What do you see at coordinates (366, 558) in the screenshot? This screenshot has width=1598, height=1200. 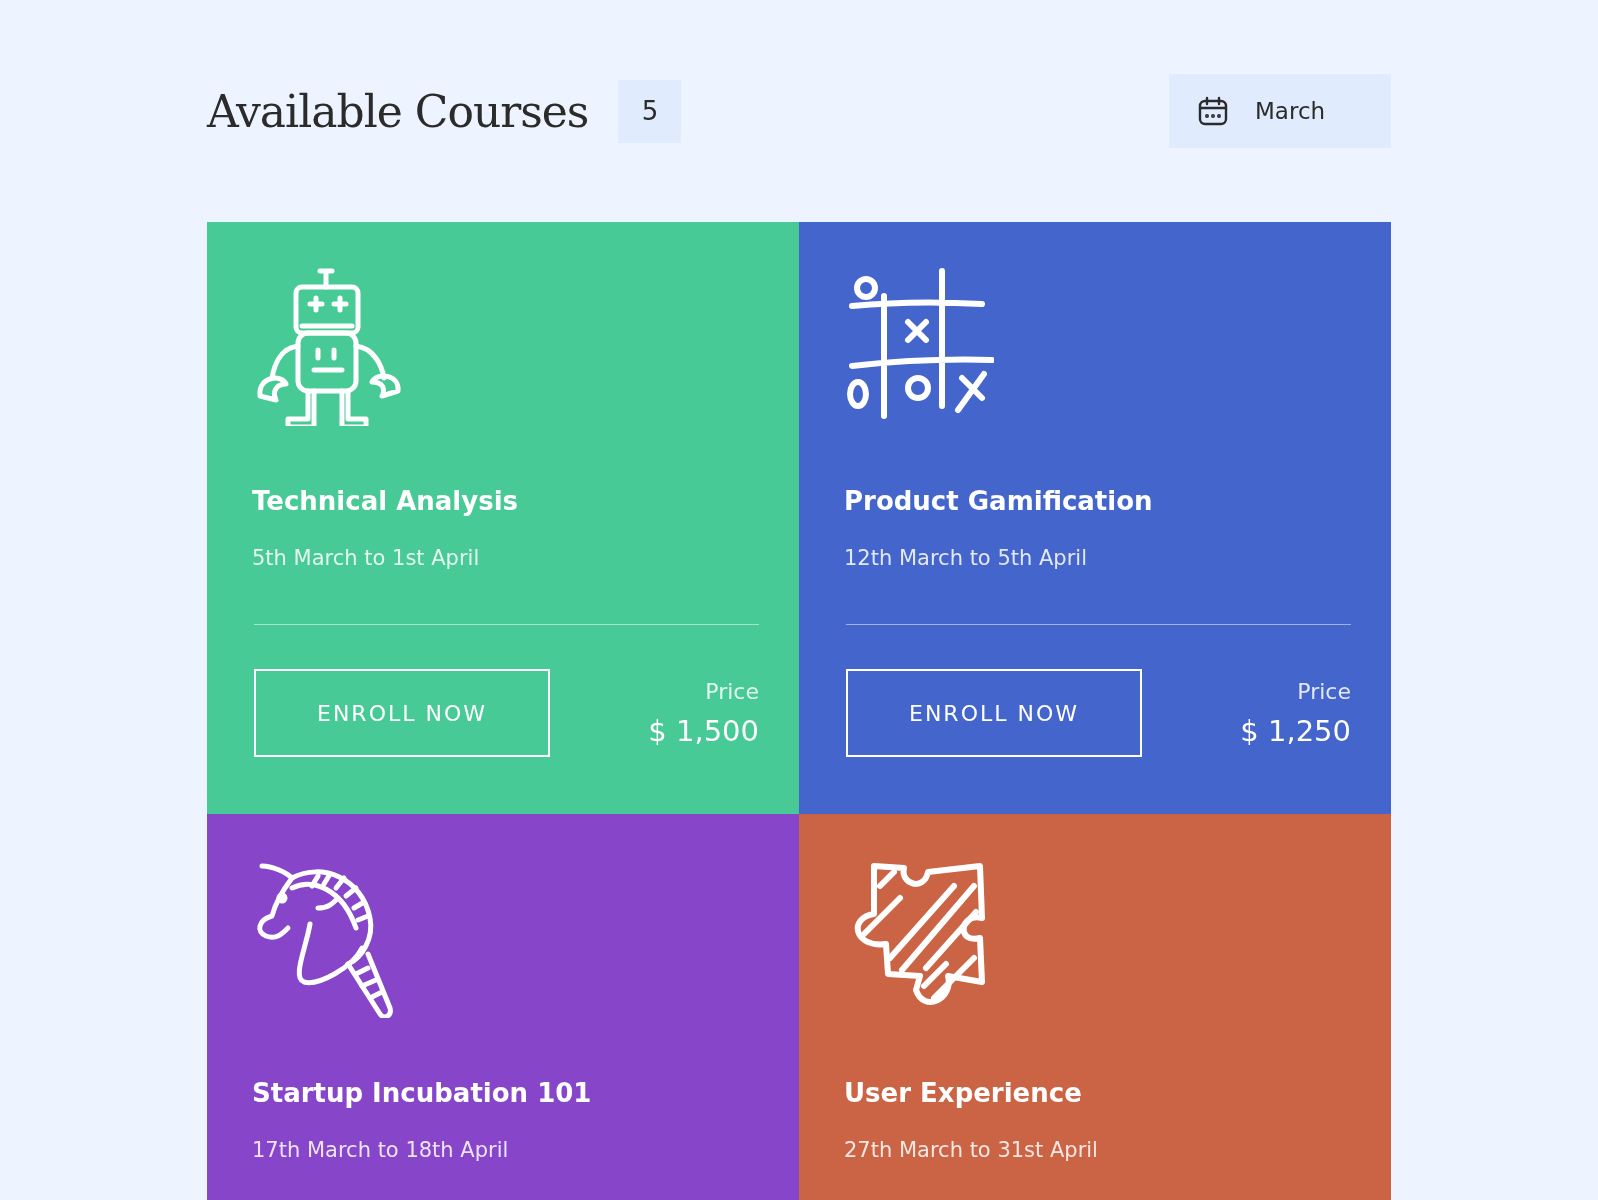 I see `course-dates: 5th March to 1st April` at bounding box center [366, 558].